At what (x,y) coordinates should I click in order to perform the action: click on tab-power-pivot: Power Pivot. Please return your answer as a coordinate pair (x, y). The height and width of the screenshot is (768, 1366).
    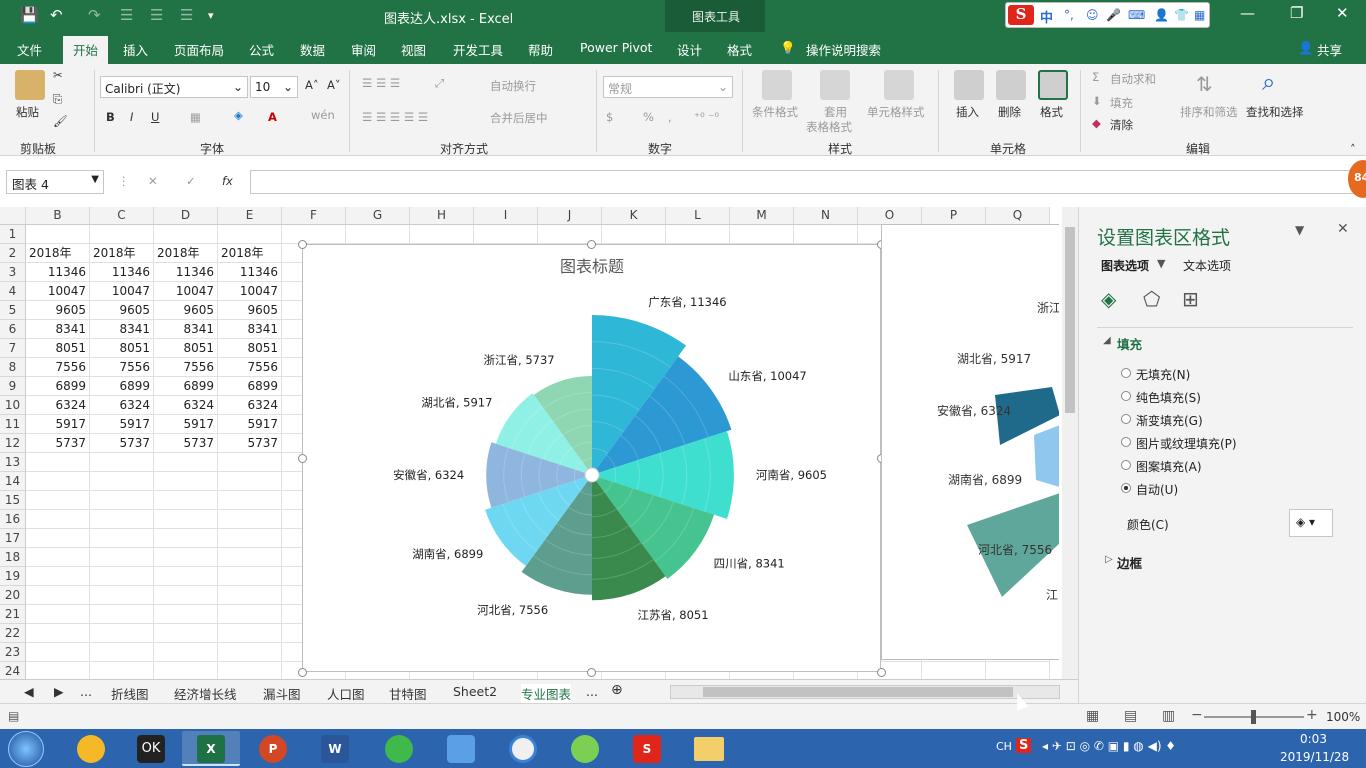
    Looking at the image, I should click on (616, 47).